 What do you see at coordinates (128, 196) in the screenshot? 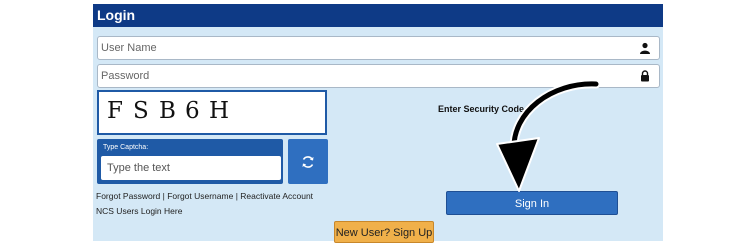
I see `forgot-password-link: Forgot Password` at bounding box center [128, 196].